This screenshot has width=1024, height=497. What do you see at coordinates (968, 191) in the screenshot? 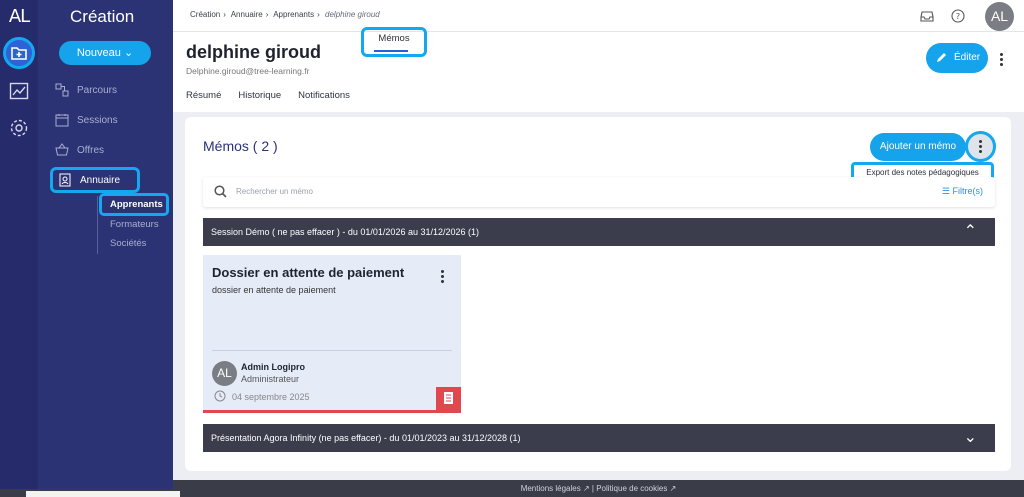
I see `filter-label: Filtre(s)` at bounding box center [968, 191].